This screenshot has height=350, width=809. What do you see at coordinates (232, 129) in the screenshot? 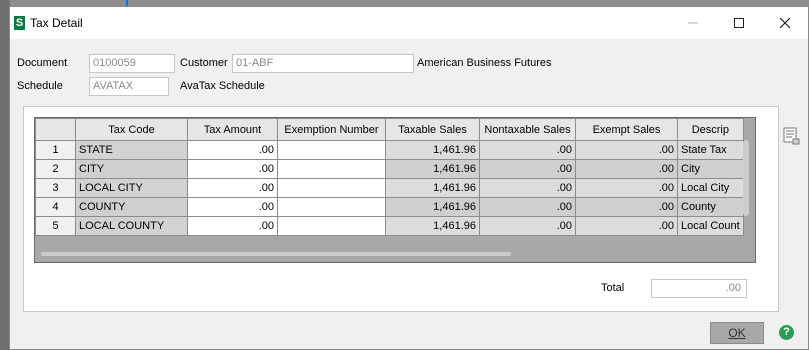
I see `col-header-tax-amount: Tax Amount` at bounding box center [232, 129].